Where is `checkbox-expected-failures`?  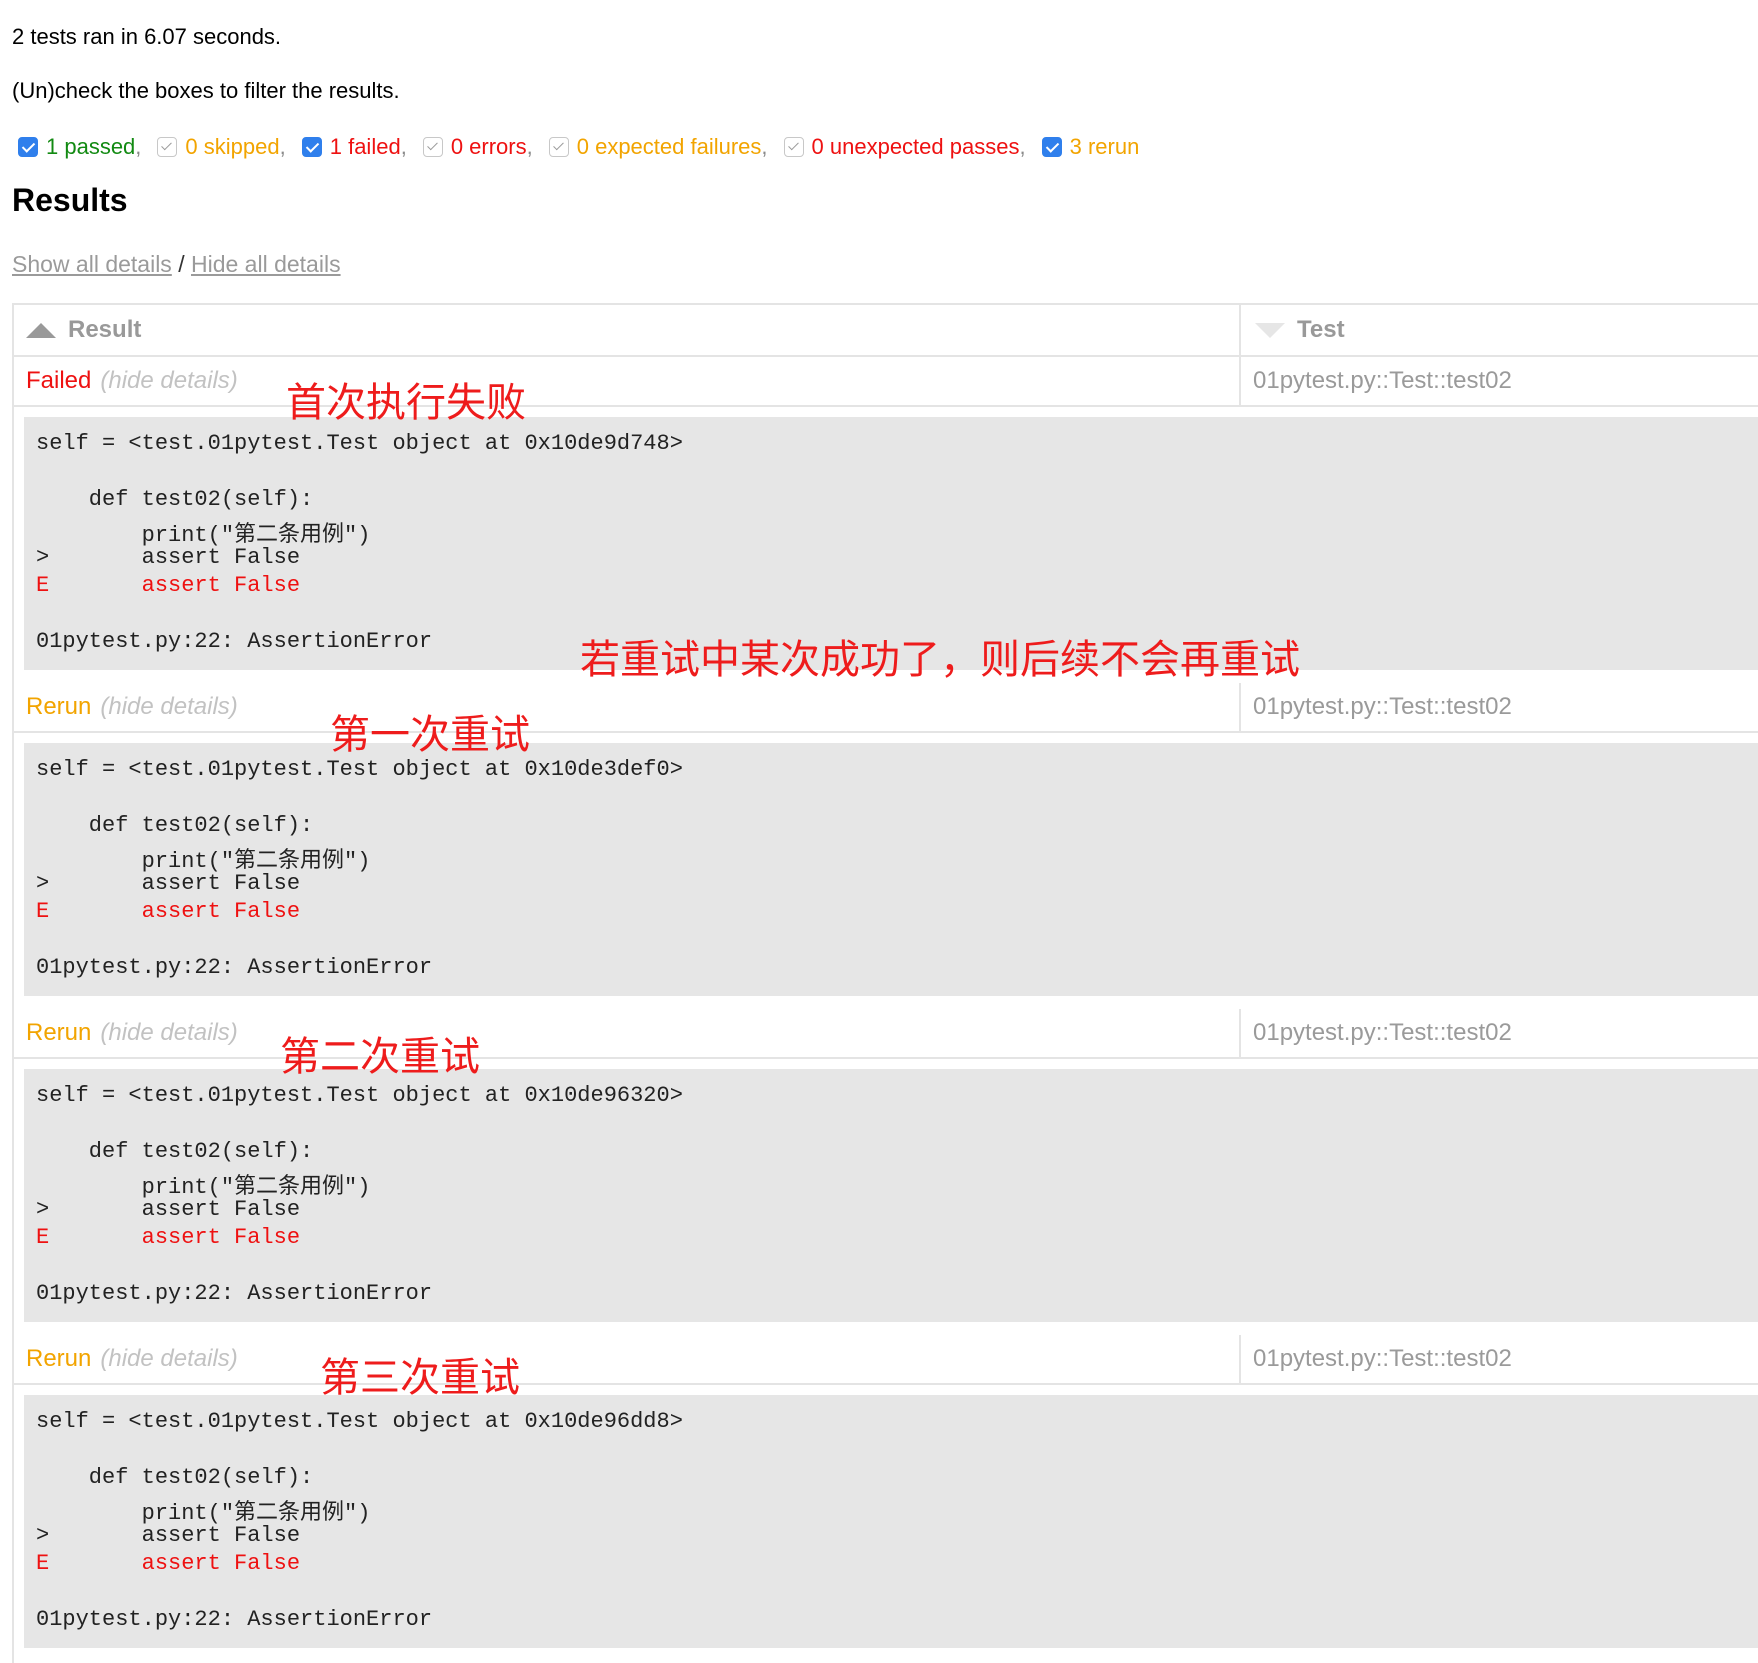
checkbox-expected-failures is located at coordinates (558, 147).